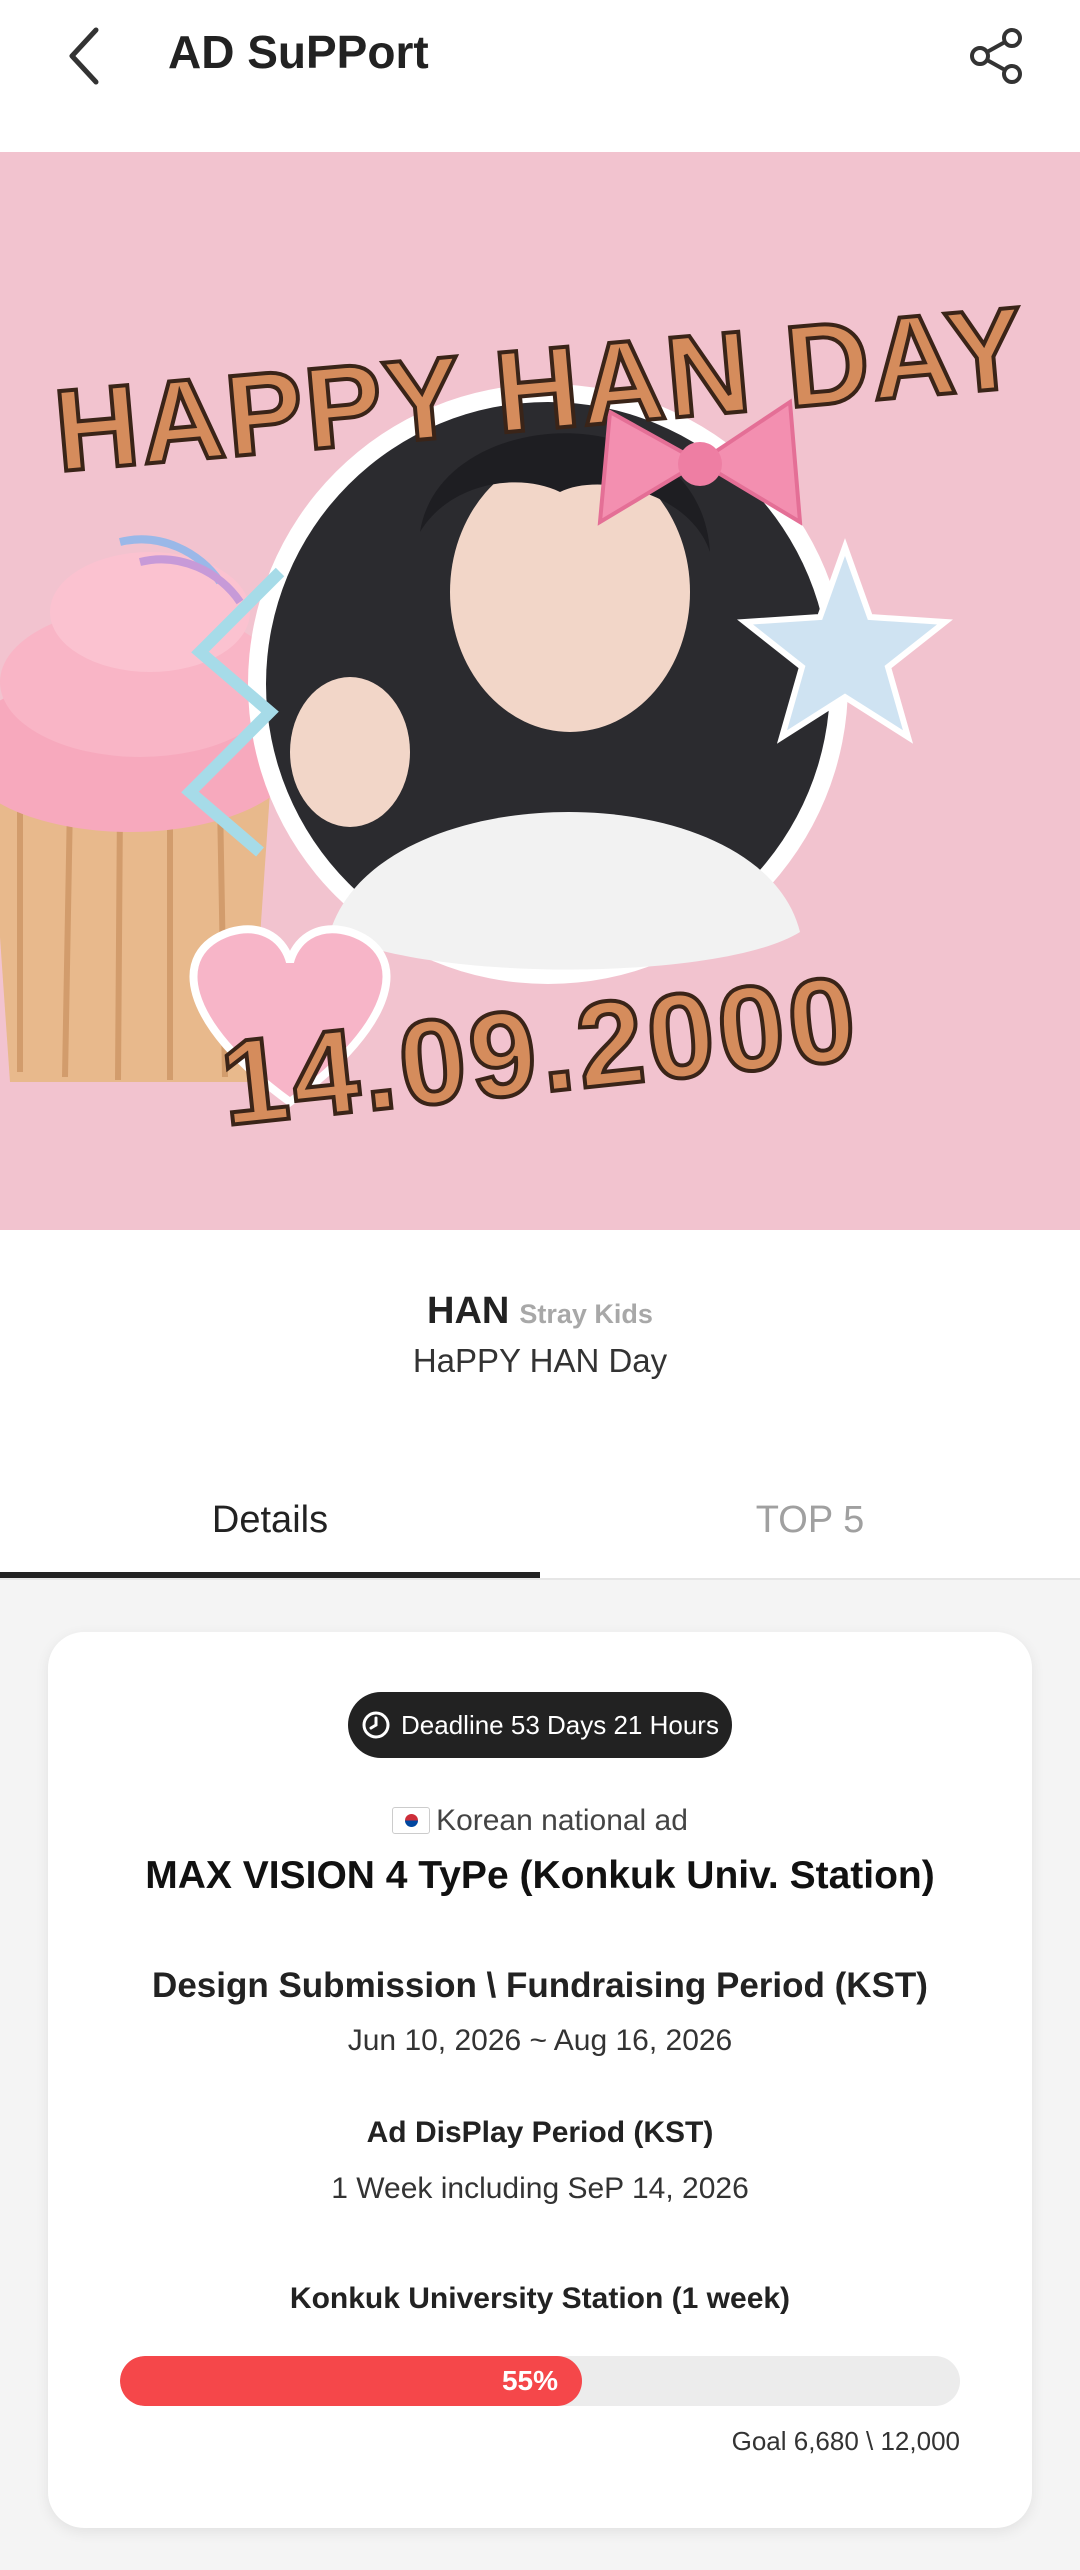 The image size is (1080, 2570). What do you see at coordinates (562, 1820) in the screenshot?
I see `ad-category-text: Korean national ad` at bounding box center [562, 1820].